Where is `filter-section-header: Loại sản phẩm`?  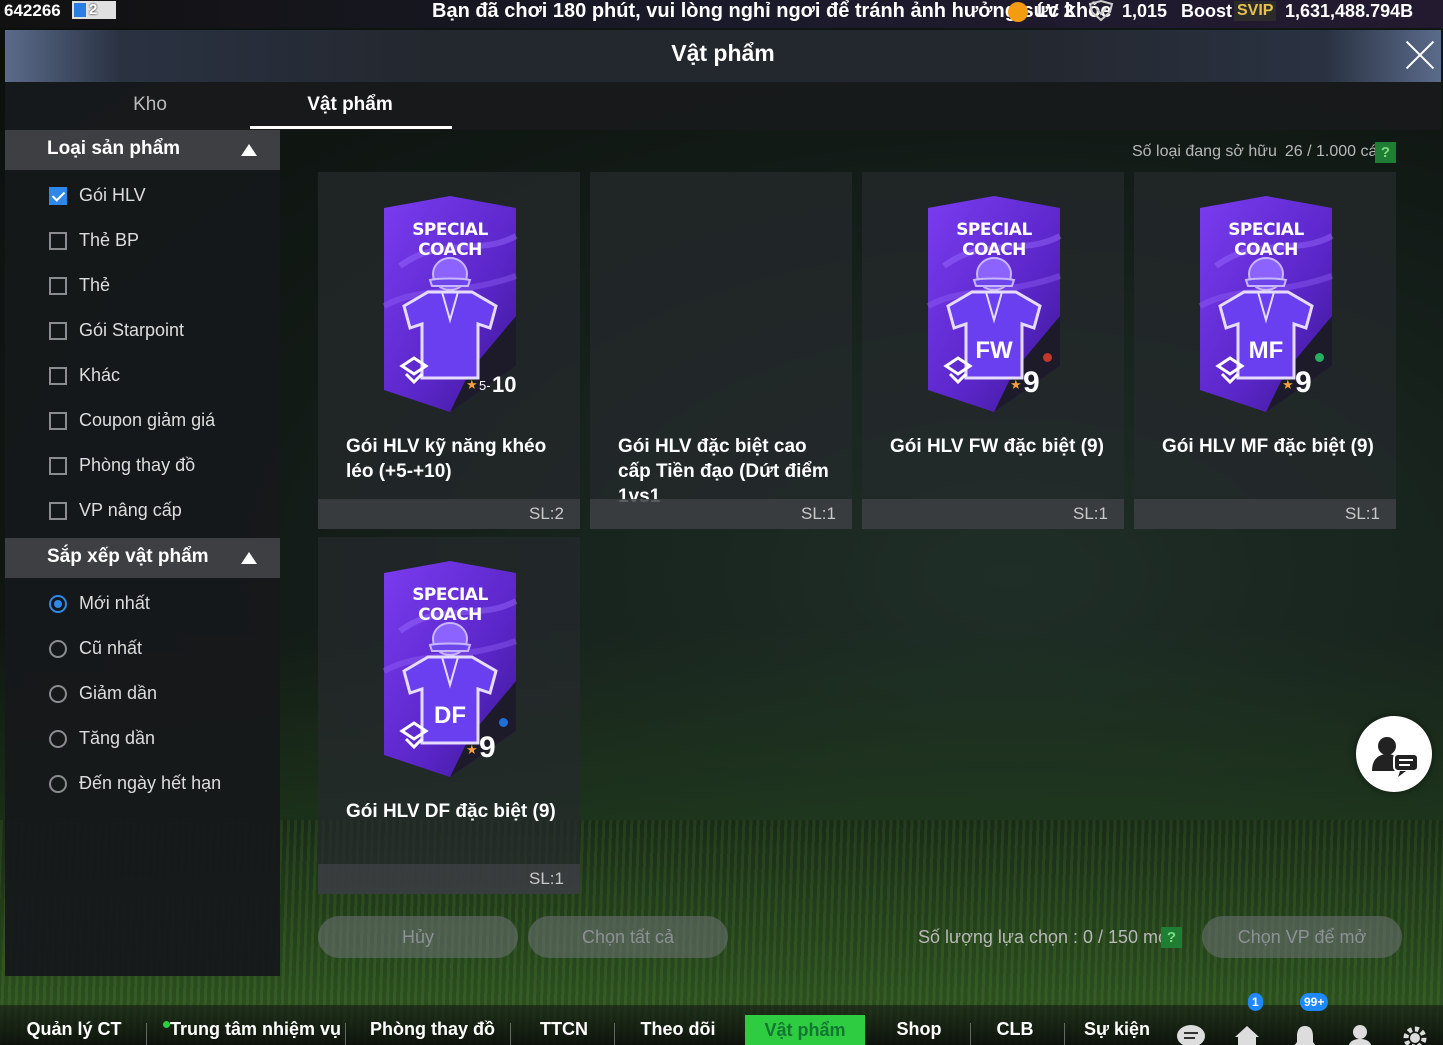
filter-section-header: Loại sản phẩm is located at coordinates (142, 150).